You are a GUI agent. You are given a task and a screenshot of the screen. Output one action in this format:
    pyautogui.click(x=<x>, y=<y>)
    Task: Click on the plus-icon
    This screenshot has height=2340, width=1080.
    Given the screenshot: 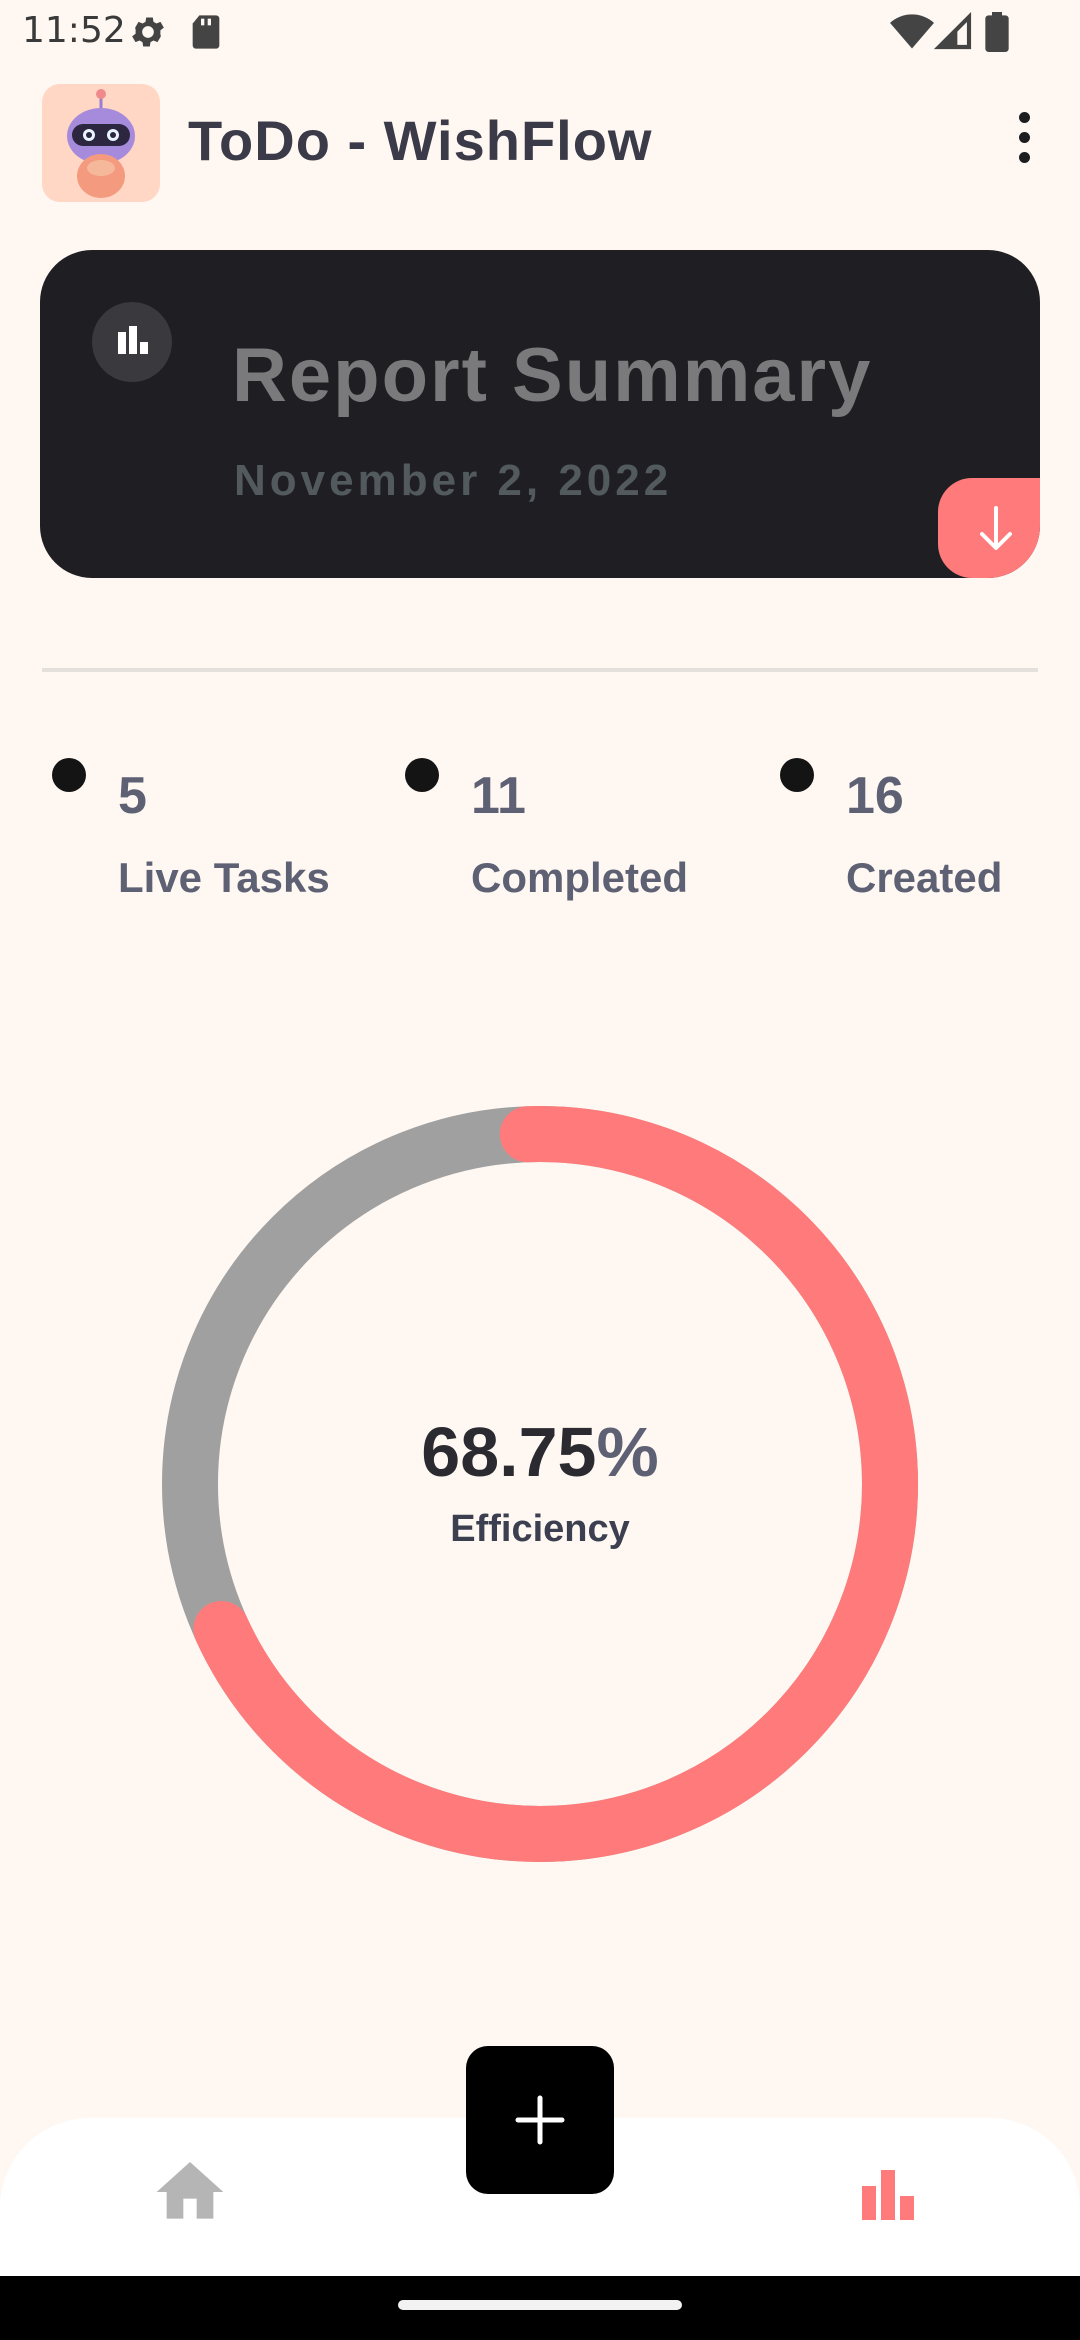 What is the action you would take?
    pyautogui.click(x=540, y=2120)
    